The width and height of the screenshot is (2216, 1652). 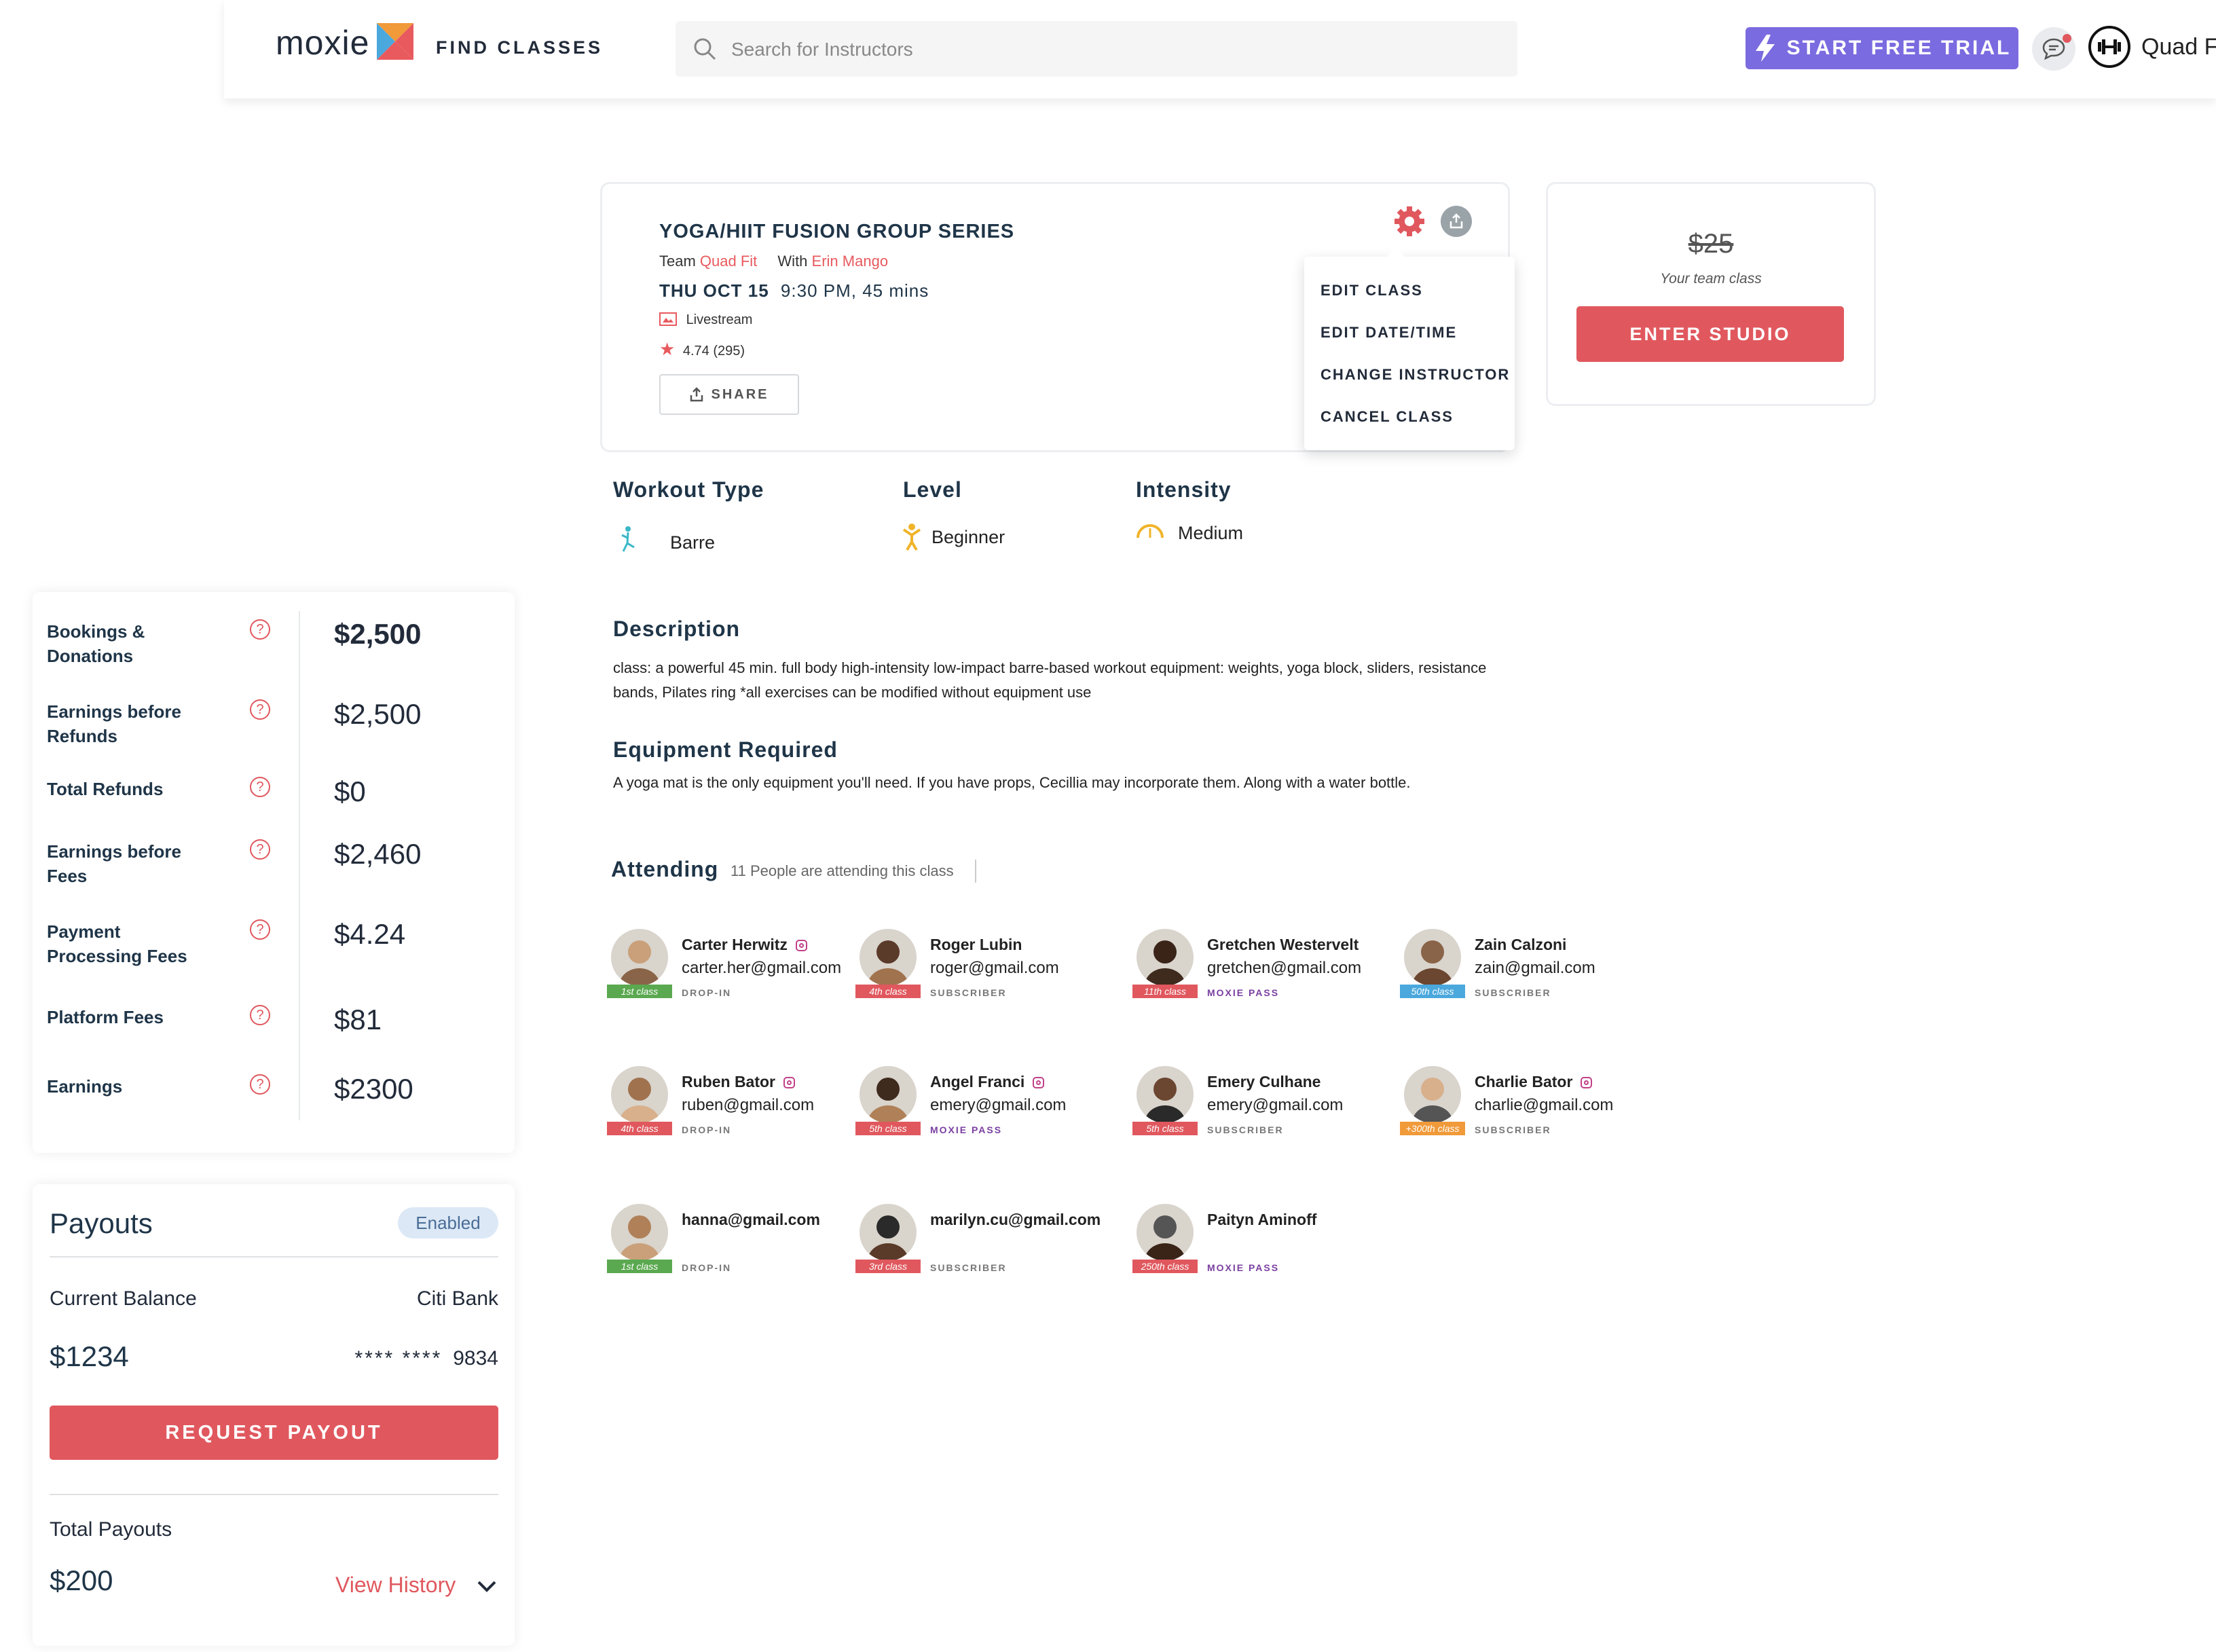 I want to click on attendee-card: 3rd class marilyn.cu@gmail.com SUBSCRIBER, so click(x=986, y=1244).